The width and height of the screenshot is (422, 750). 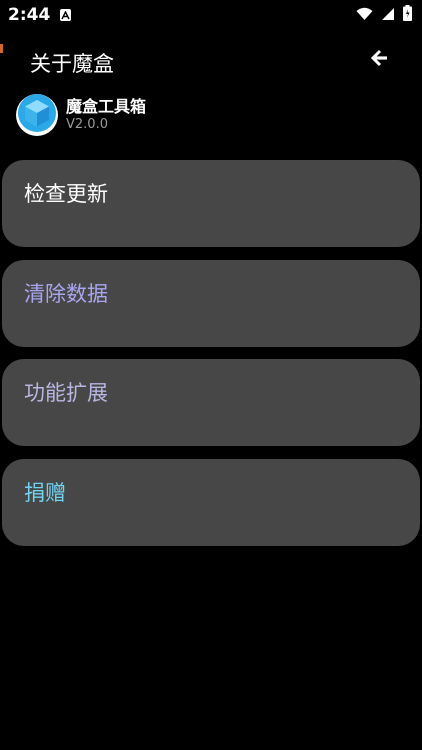 What do you see at coordinates (66, 194) in the screenshot?
I see `menu-item-label: 检查更新` at bounding box center [66, 194].